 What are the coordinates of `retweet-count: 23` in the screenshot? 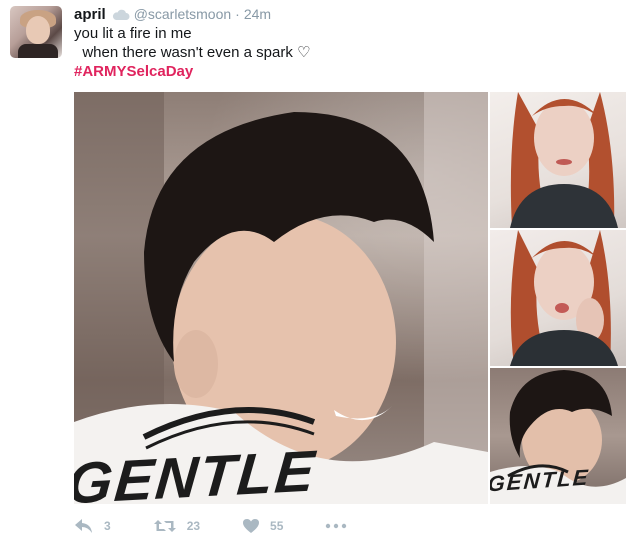 It's located at (193, 526).